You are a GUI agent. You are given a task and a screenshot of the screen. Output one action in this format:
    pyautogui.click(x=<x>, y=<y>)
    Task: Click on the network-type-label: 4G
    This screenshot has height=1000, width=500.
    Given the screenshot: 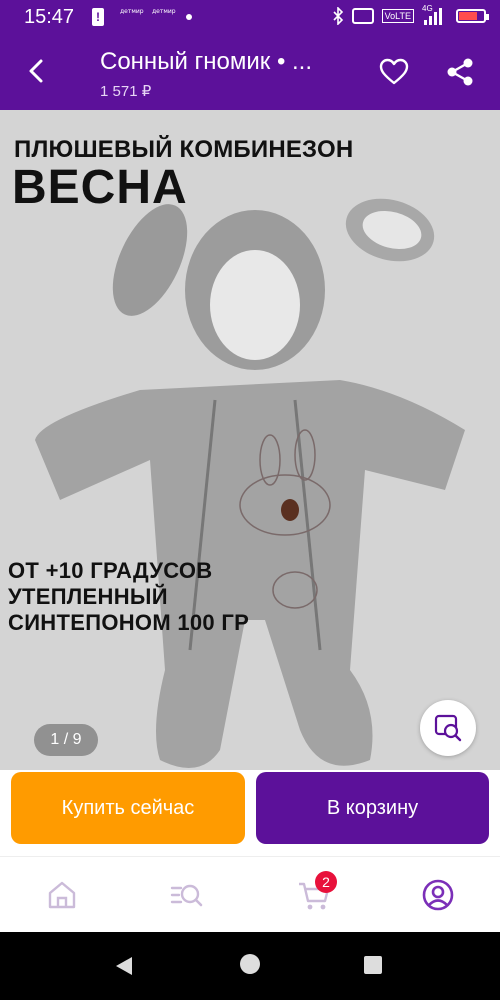 What is the action you would take?
    pyautogui.click(x=427, y=8)
    